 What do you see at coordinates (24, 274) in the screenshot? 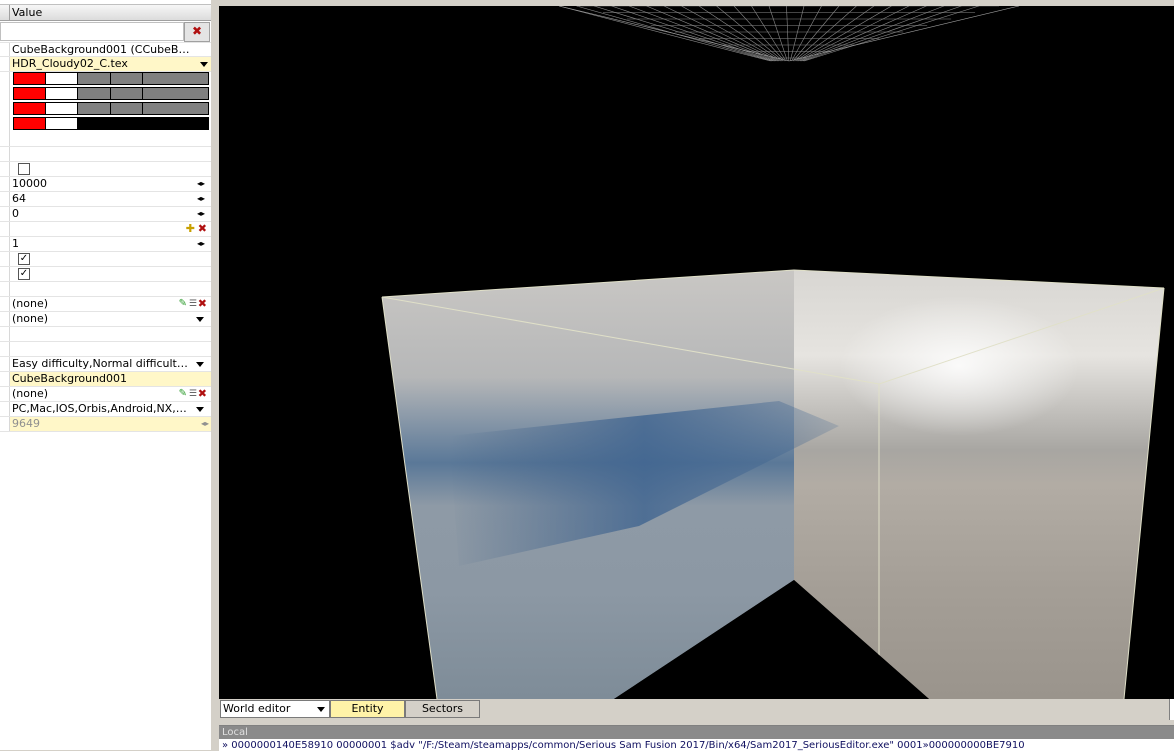
I see `checkbox-checked-2: ✓` at bounding box center [24, 274].